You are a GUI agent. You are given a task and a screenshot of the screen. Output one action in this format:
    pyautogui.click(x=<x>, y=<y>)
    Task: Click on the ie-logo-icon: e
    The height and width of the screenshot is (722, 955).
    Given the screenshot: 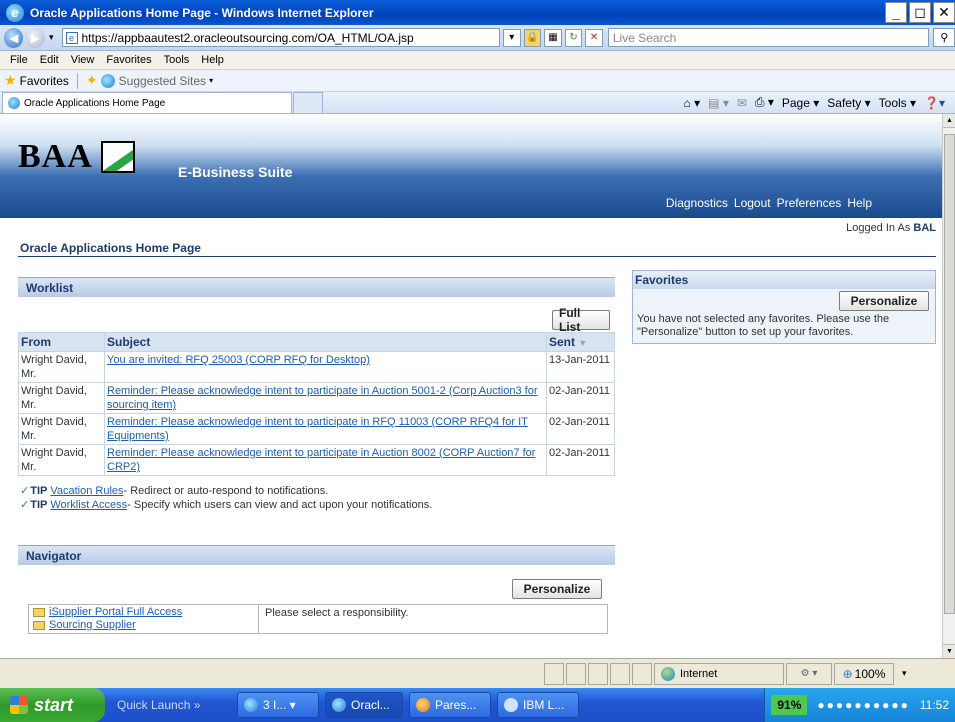 What is the action you would take?
    pyautogui.click(x=15, y=12)
    